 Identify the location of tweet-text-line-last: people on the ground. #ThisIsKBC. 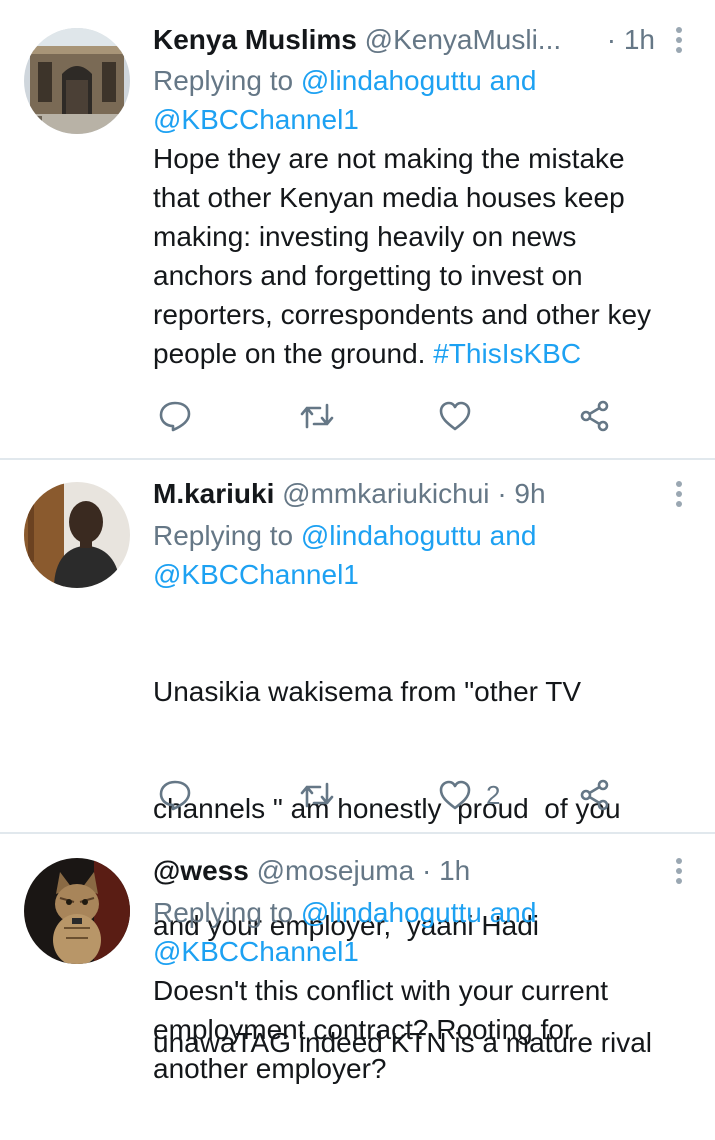
(424, 353).